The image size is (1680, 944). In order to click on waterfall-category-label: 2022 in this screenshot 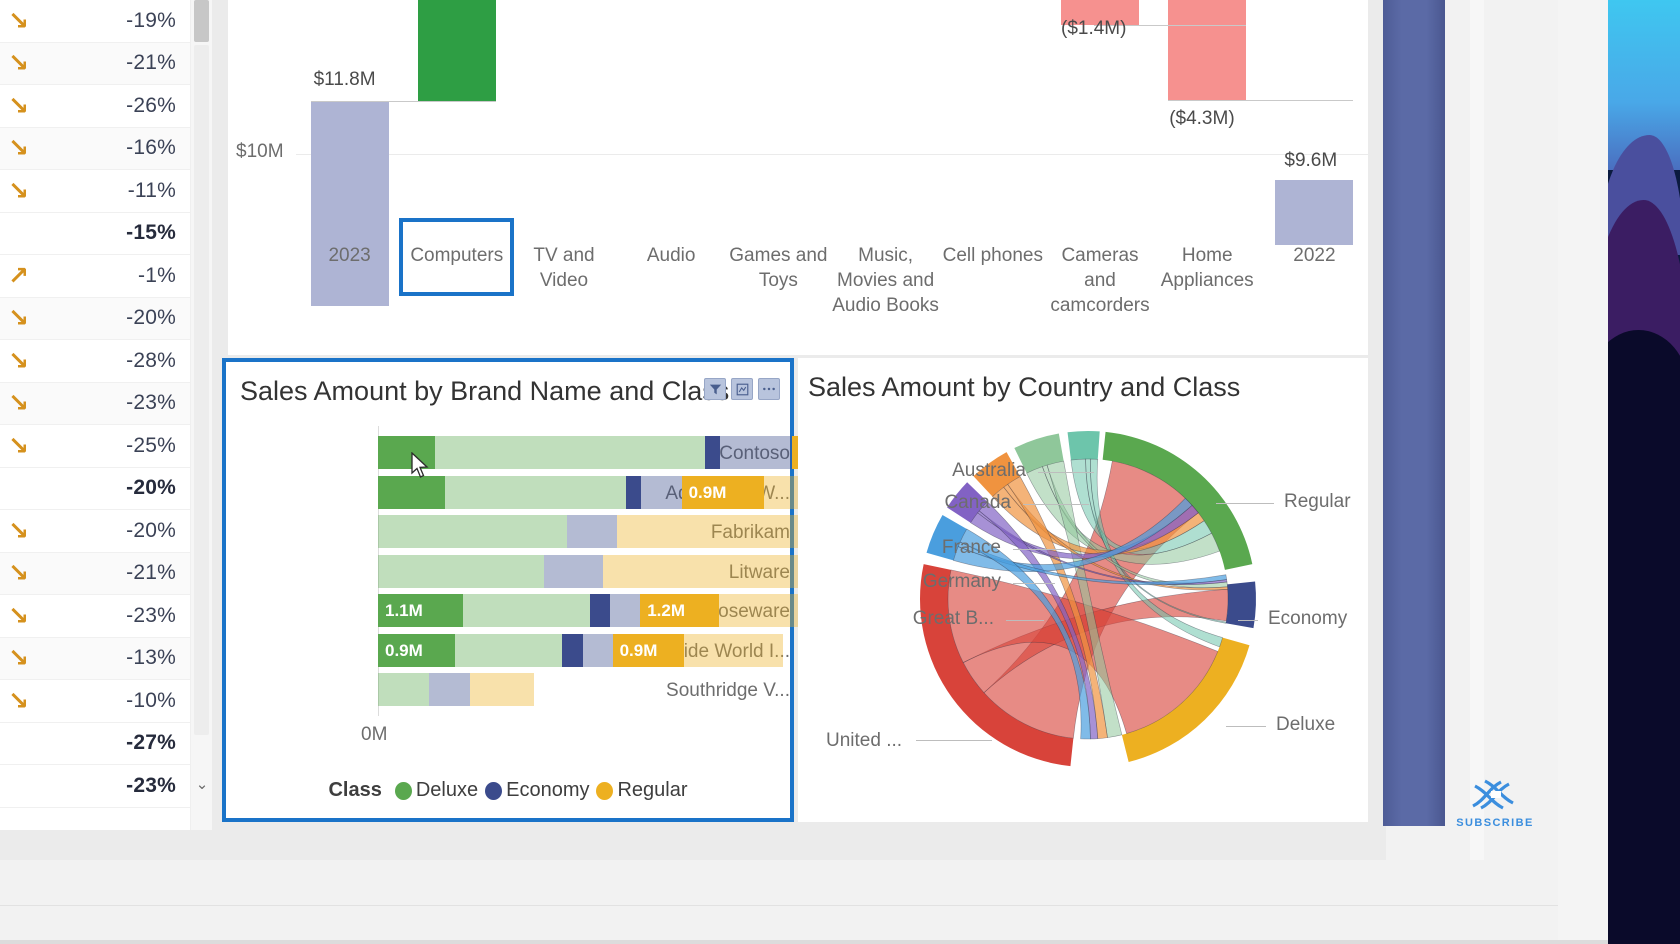, I will do `click(1314, 255)`.